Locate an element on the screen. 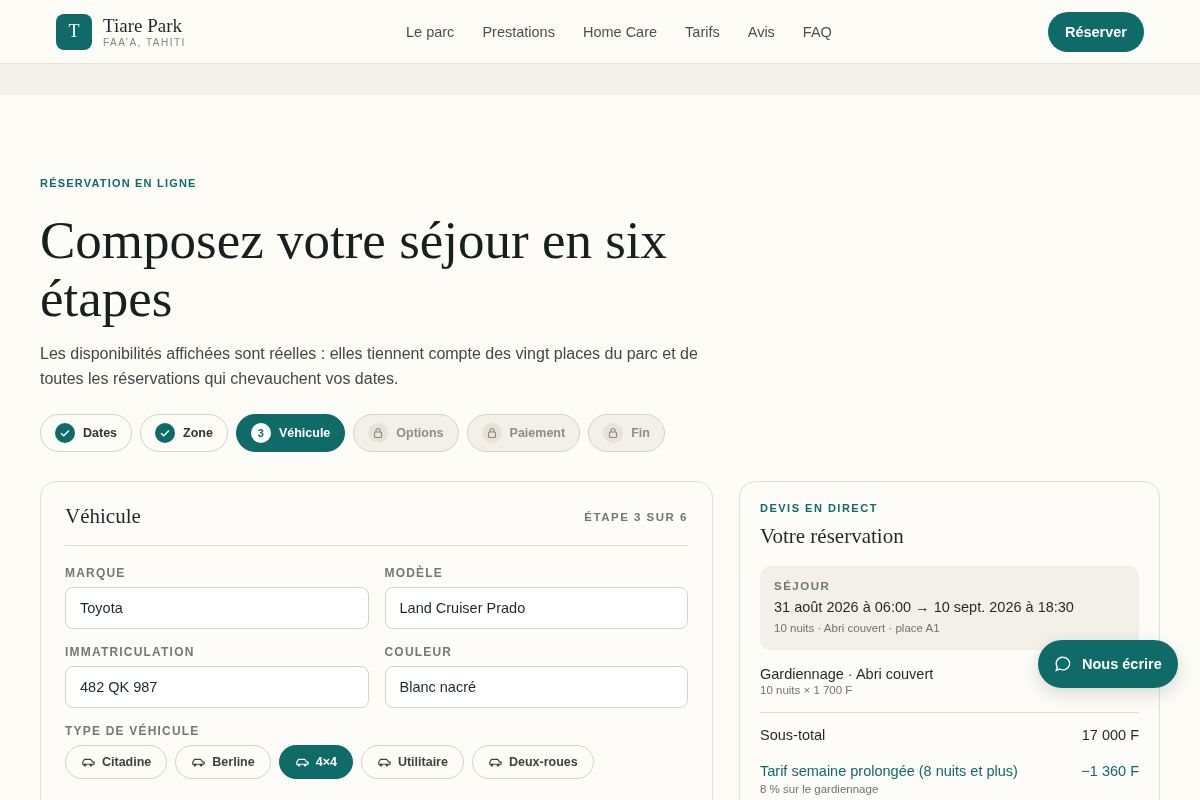 The height and width of the screenshot is (800, 1200). intro-text: Les disponibilités affichées sont réelles : elles tiennent compte des vingt places du parc et de toutes les réservations qui chevauchent vos dates. is located at coordinates (369, 366).